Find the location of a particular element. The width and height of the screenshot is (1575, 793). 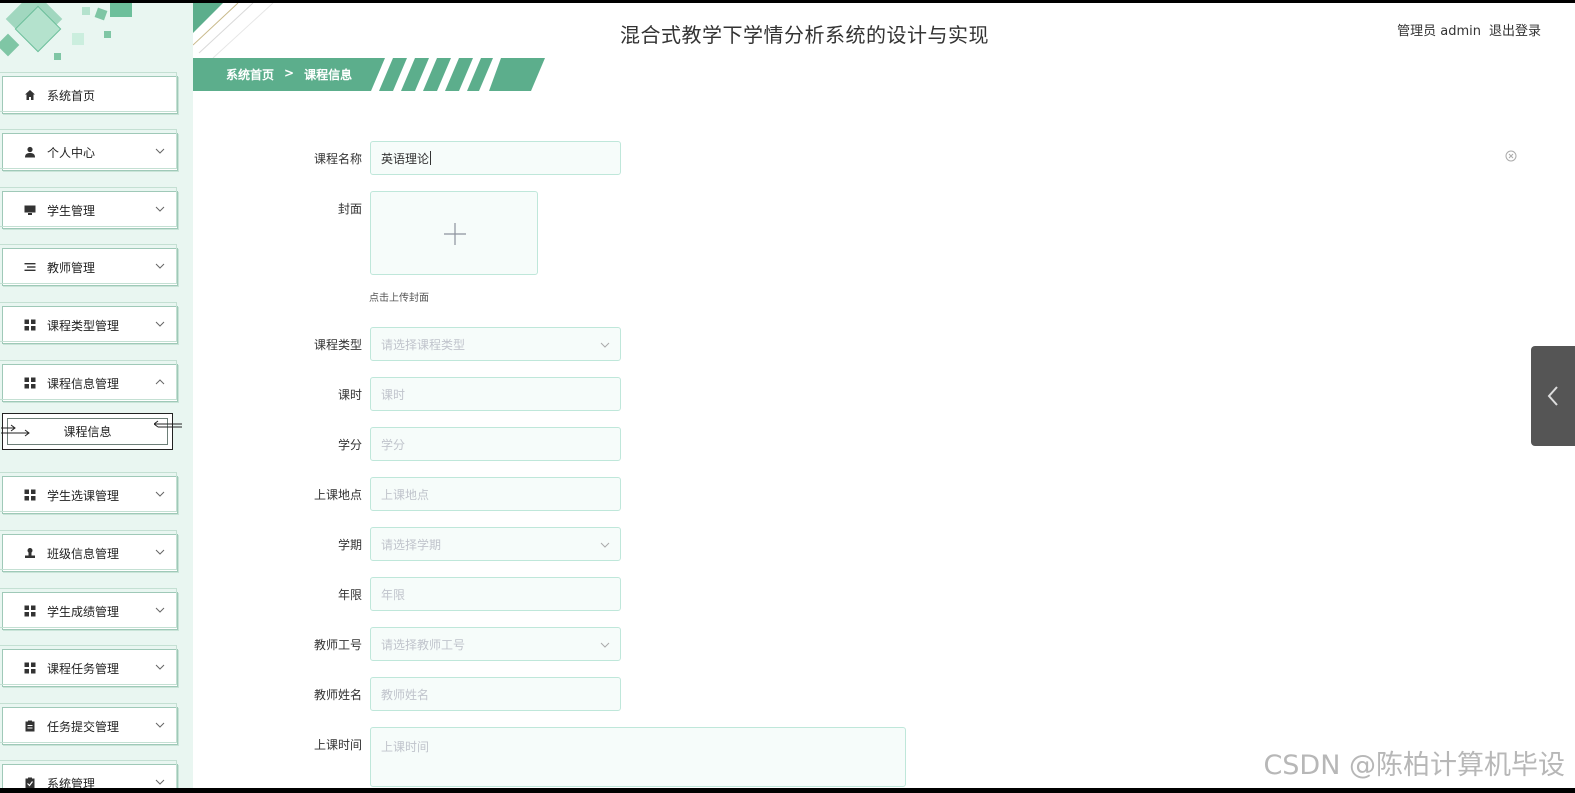

class-time-row: 上课时间 上课时间 is located at coordinates (603, 757).